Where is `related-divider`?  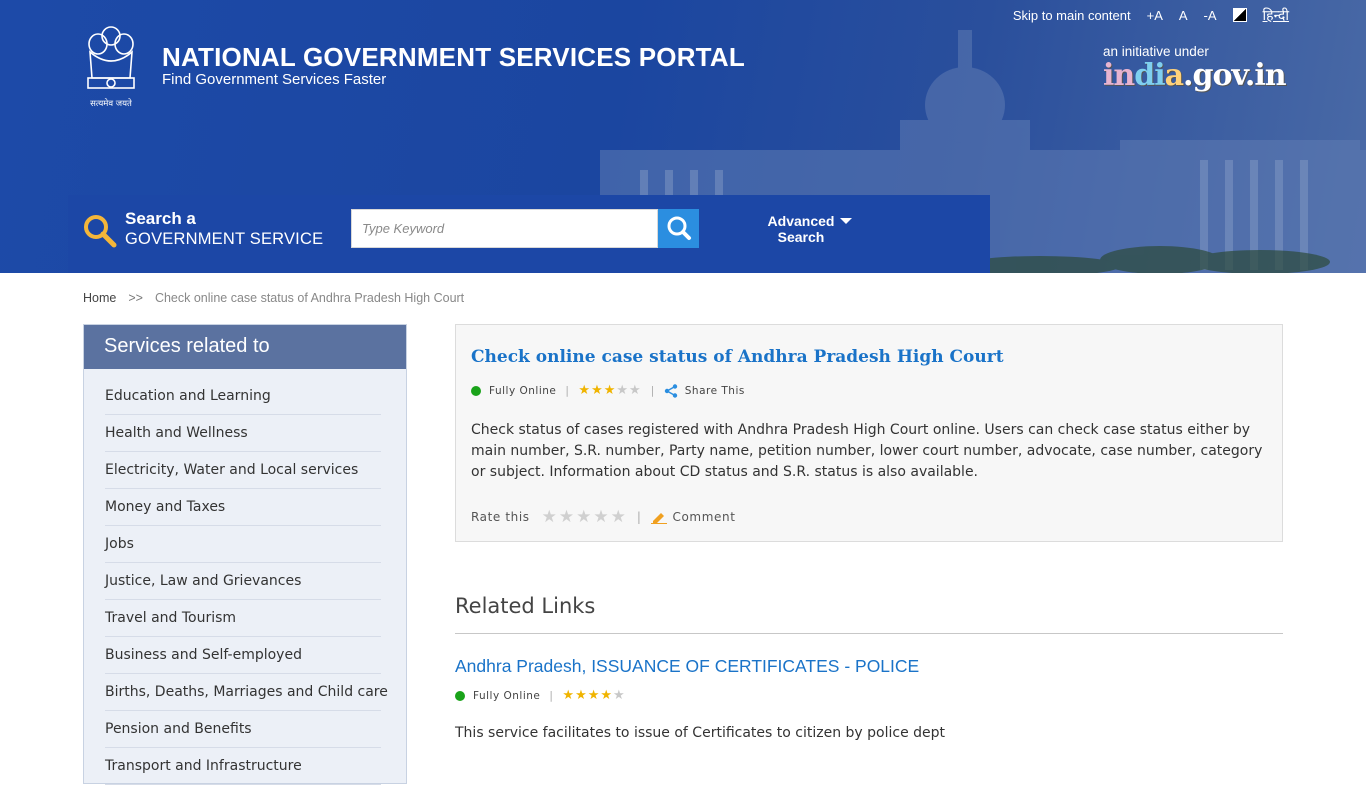
related-divider is located at coordinates (869, 633).